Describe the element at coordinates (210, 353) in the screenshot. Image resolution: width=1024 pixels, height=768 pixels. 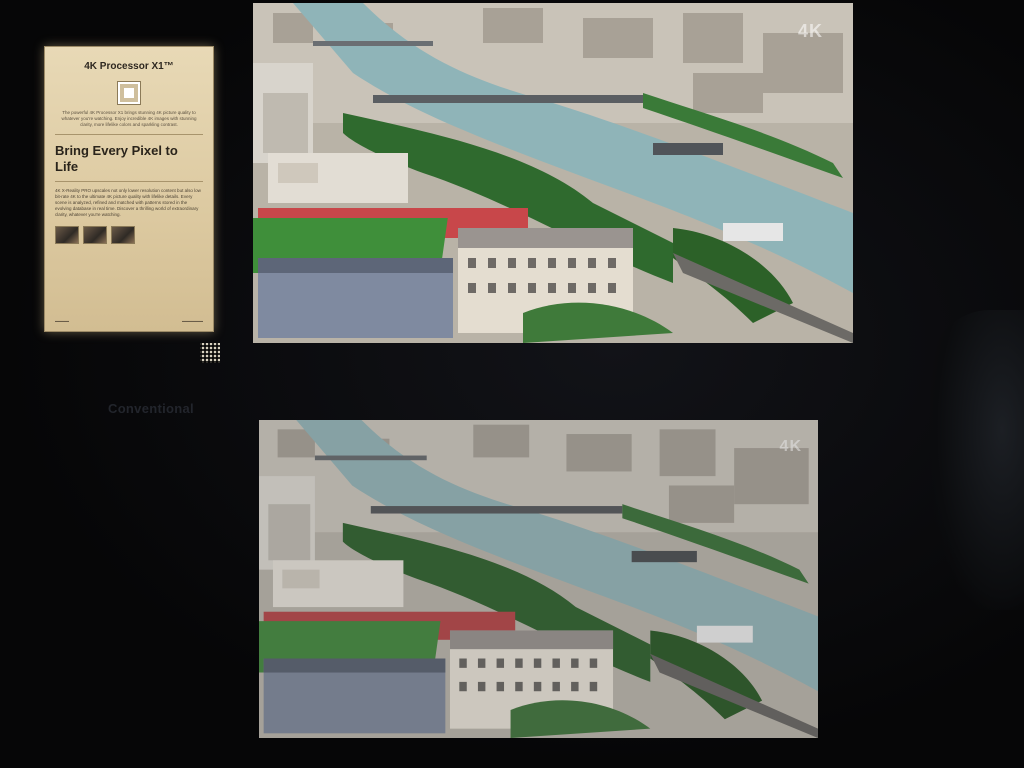
I see `qr-code-icon` at that location.